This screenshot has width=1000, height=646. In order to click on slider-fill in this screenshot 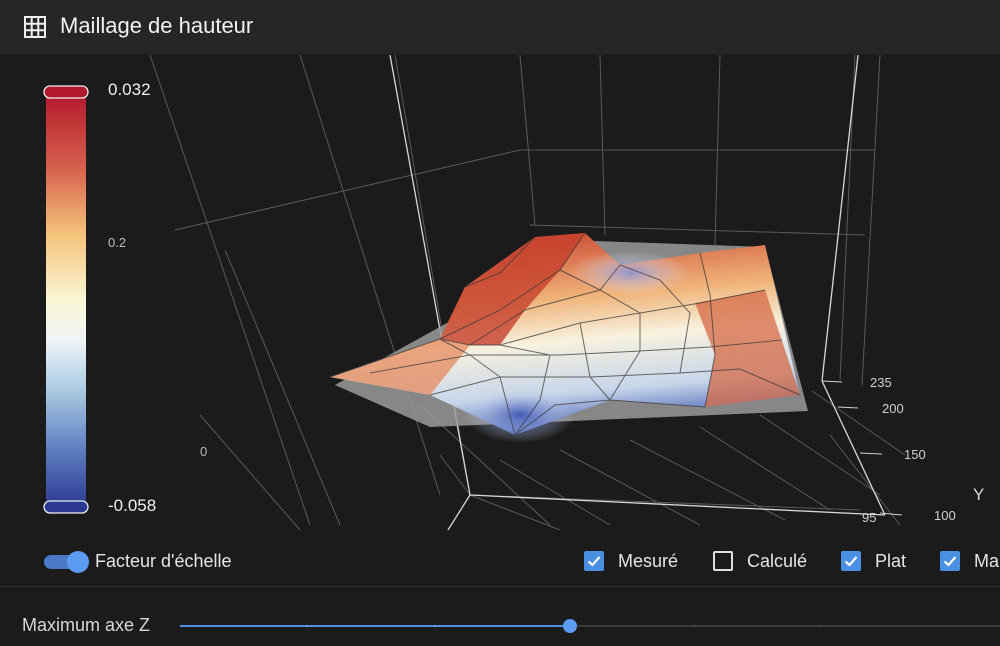, I will do `click(375, 626)`.